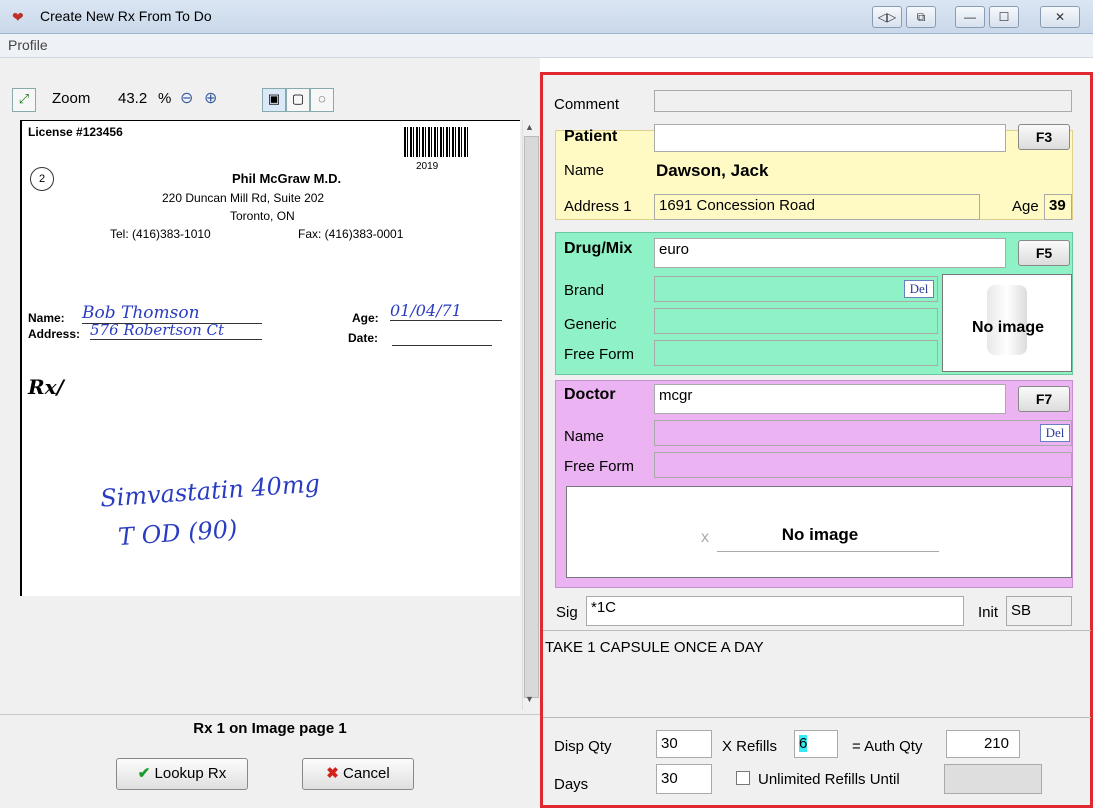 This screenshot has width=1093, height=808. Describe the element at coordinates (75, 132) in the screenshot. I see `license-text: License #123456` at that location.